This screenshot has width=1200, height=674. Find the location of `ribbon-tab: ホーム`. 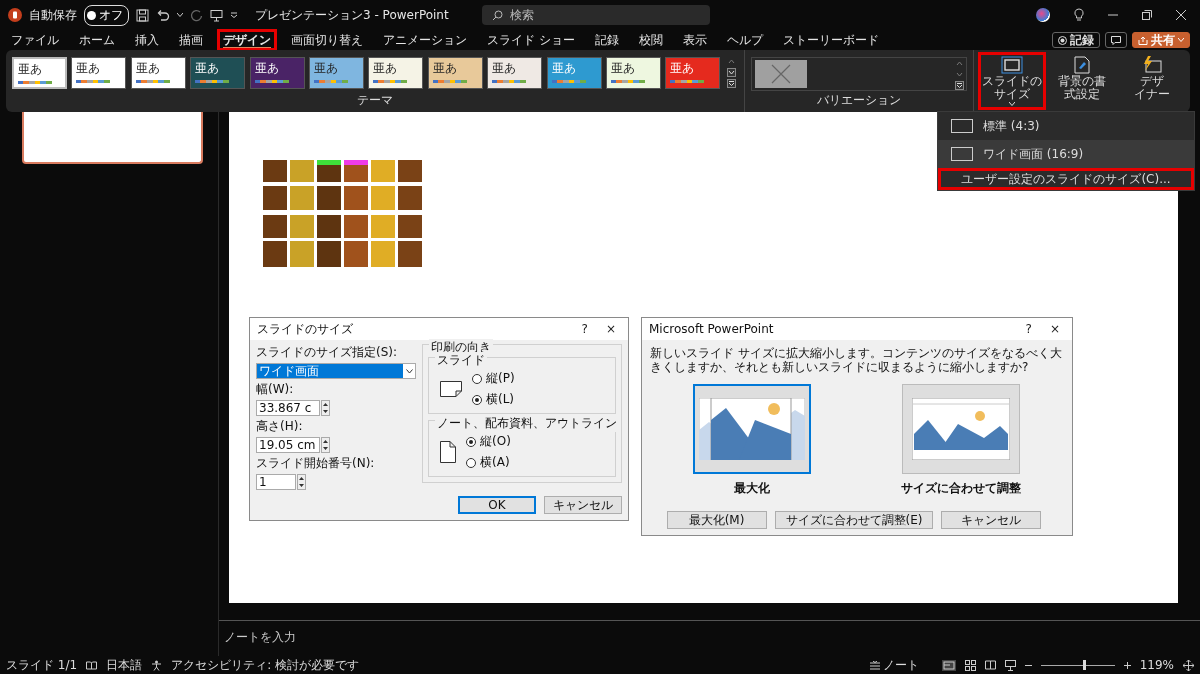

ribbon-tab: ホーム is located at coordinates (97, 40).